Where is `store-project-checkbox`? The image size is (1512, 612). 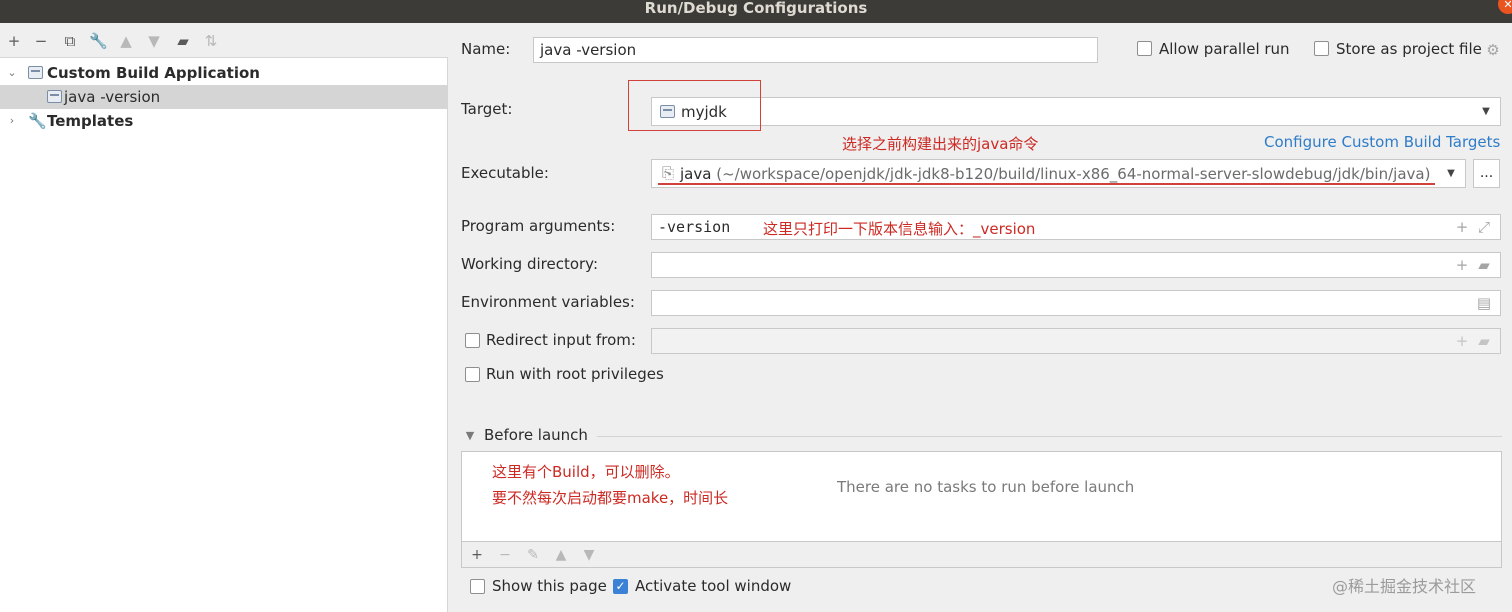
store-project-checkbox is located at coordinates (1321, 48).